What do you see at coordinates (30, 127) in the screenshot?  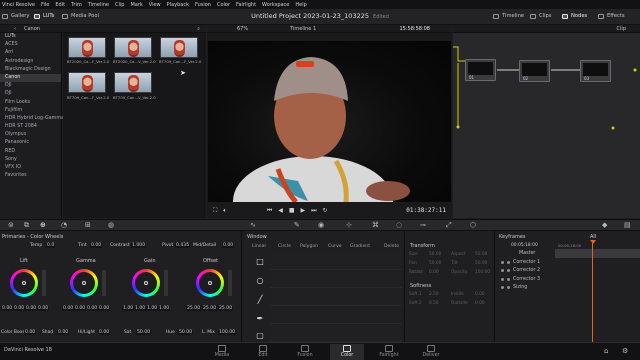 I see `sidebar-item-hdr-st2084: HDR ST 2084` at bounding box center [30, 127].